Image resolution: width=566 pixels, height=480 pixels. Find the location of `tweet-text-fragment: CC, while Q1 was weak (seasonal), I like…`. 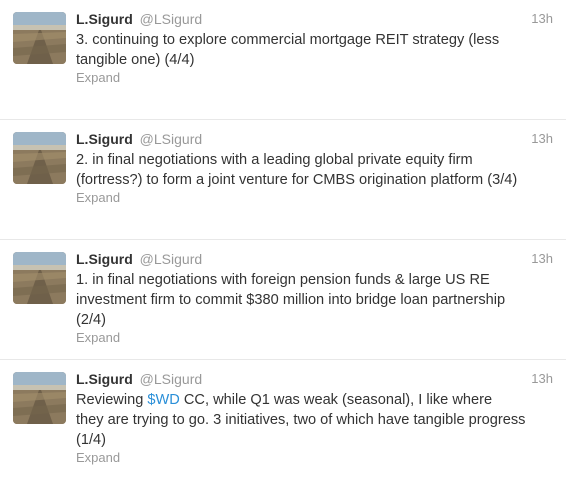

tweet-text-fragment: CC, while Q1 was weak (seasonal), I like… is located at coordinates (336, 400).